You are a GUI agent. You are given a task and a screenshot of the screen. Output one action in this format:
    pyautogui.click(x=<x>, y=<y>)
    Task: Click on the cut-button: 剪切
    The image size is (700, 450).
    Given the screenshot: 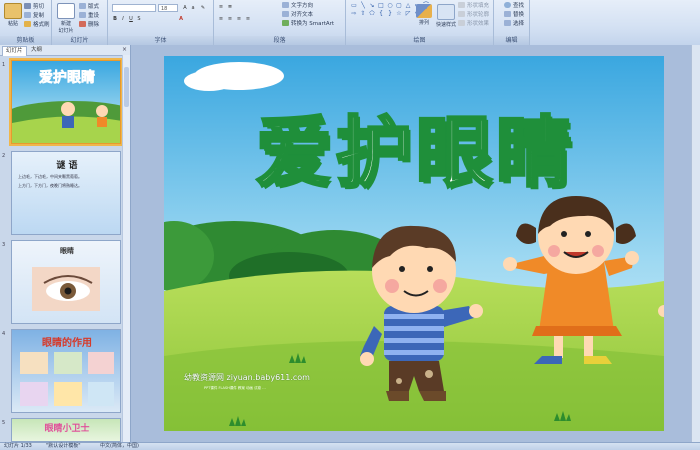 What is the action you would take?
    pyautogui.click(x=34, y=6)
    